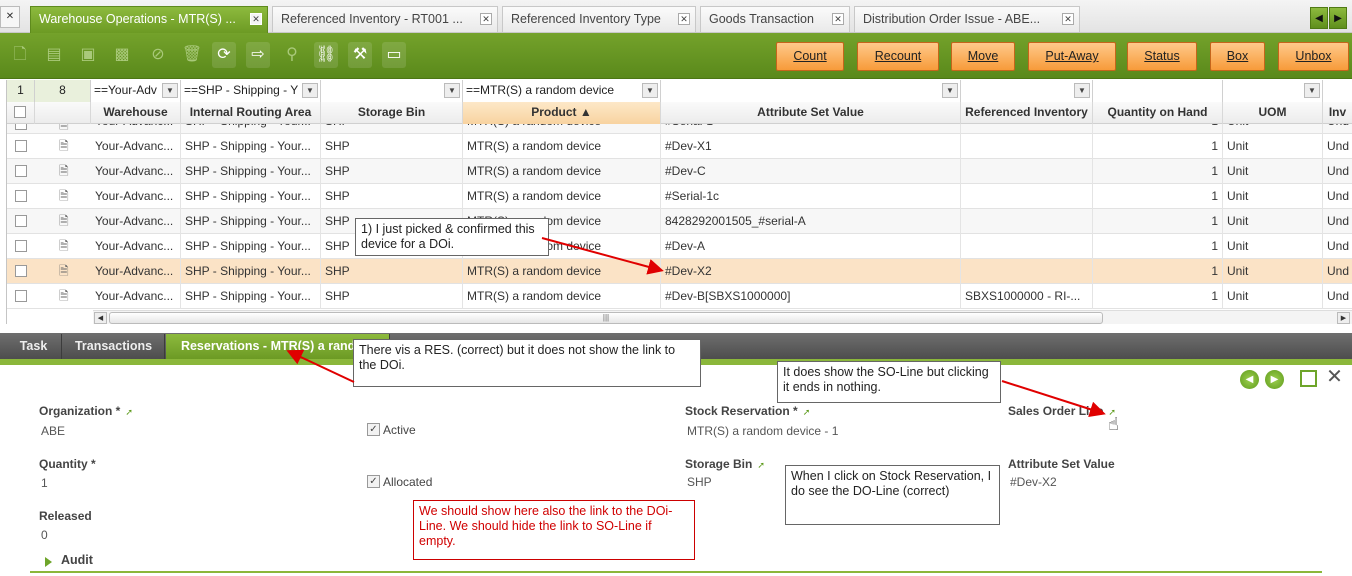  What do you see at coordinates (811, 113) in the screenshot?
I see `header-attribute-set: Attribute Set Value` at bounding box center [811, 113].